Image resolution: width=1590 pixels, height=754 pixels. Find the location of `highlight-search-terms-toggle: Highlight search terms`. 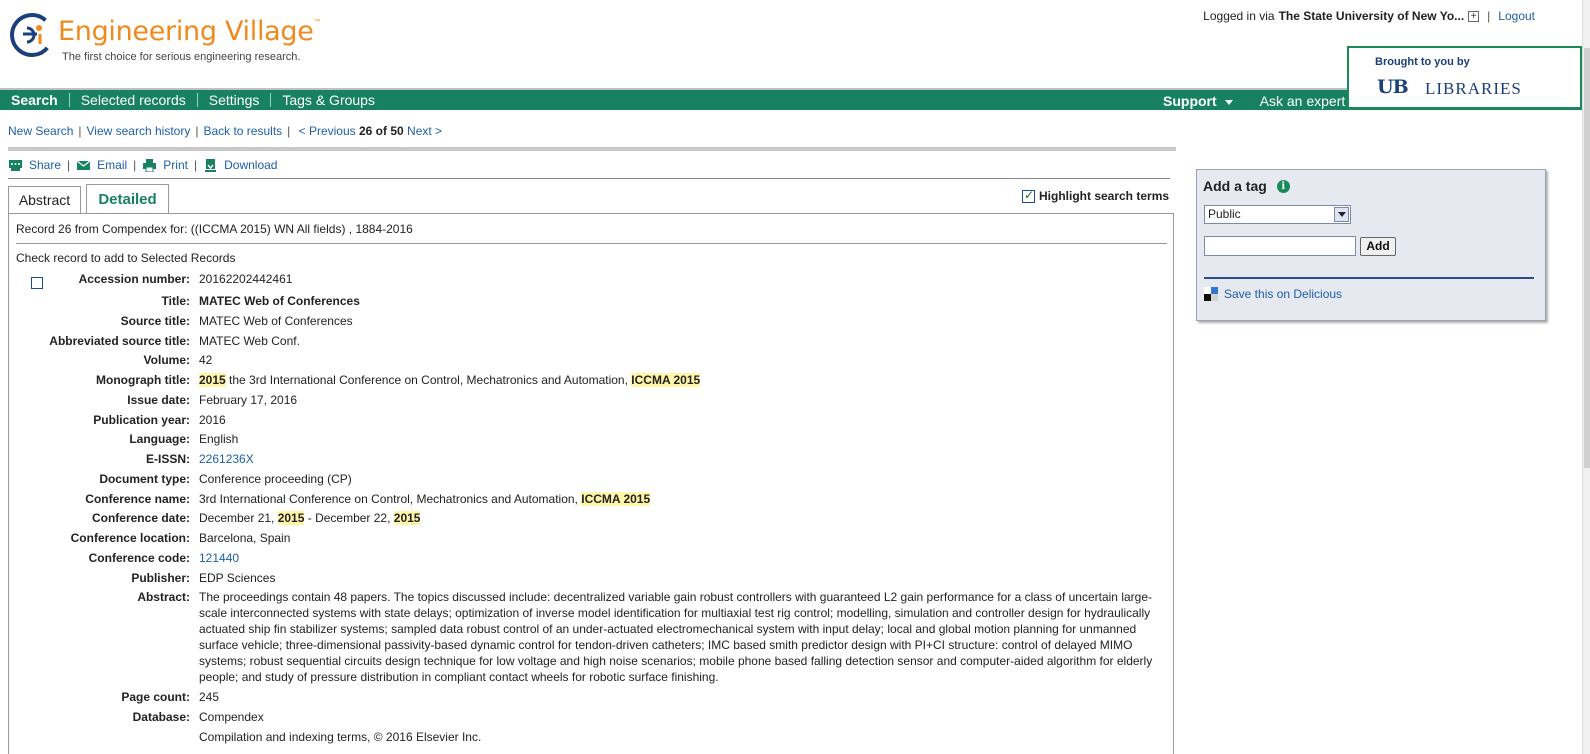

highlight-search-terms-toggle: Highlight search terms is located at coordinates (1095, 195).